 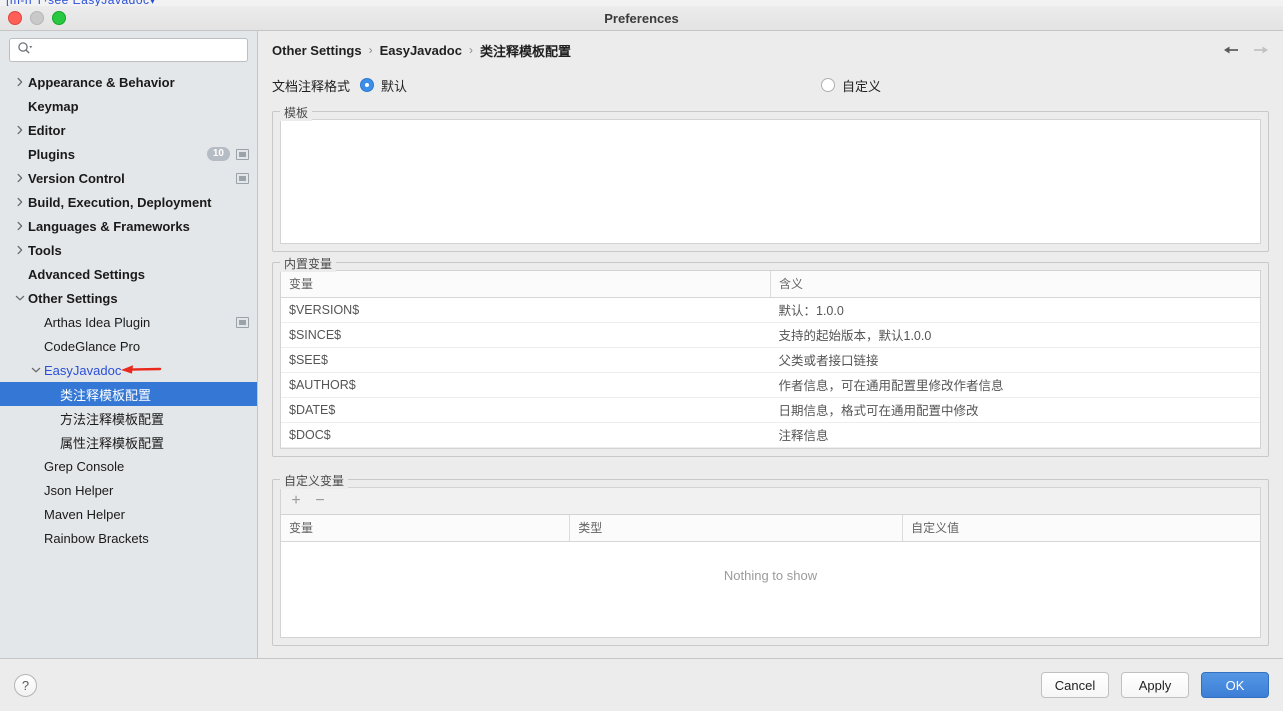 I want to click on radio-custom-label: 自定义, so click(x=862, y=86).